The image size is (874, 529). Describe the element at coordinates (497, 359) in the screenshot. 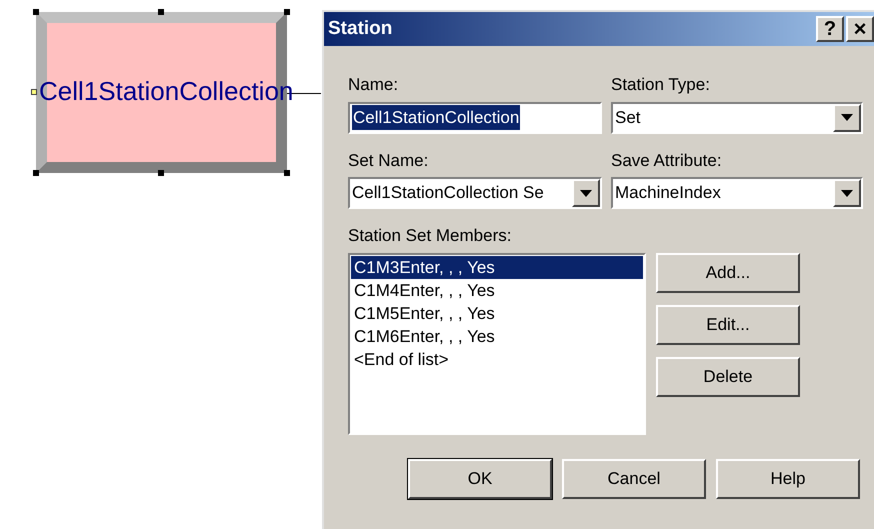

I see `list-item: <End of list>` at that location.